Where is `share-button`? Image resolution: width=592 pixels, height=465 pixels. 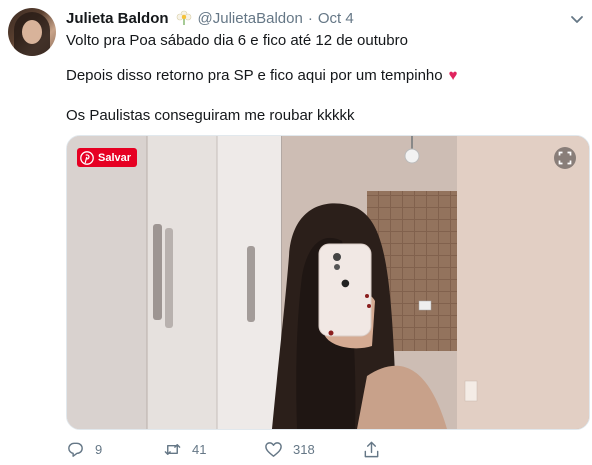
share-button is located at coordinates (376, 449).